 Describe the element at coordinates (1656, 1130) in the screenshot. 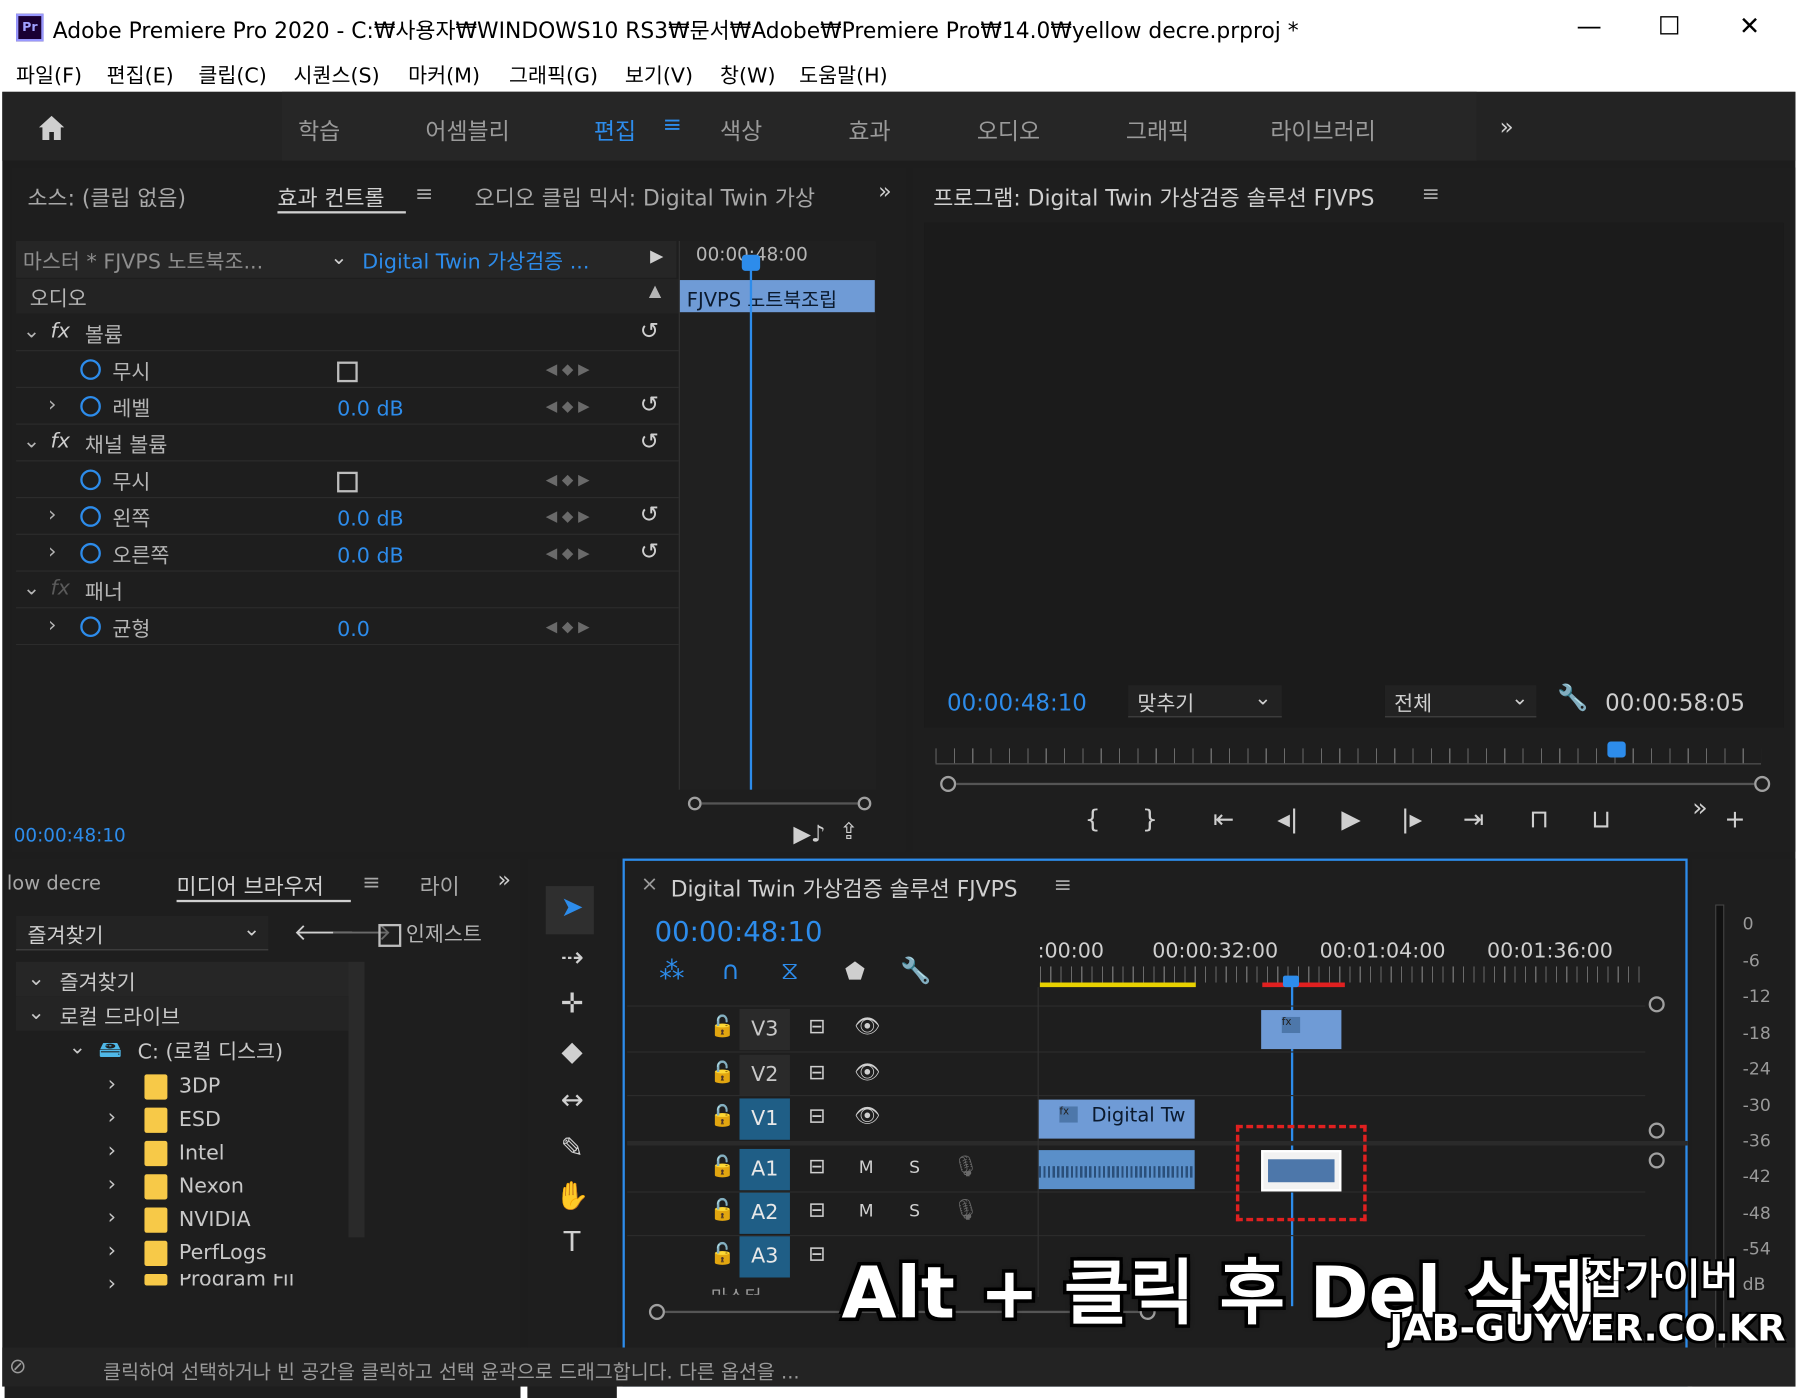

I see `v-scroll-handle` at that location.